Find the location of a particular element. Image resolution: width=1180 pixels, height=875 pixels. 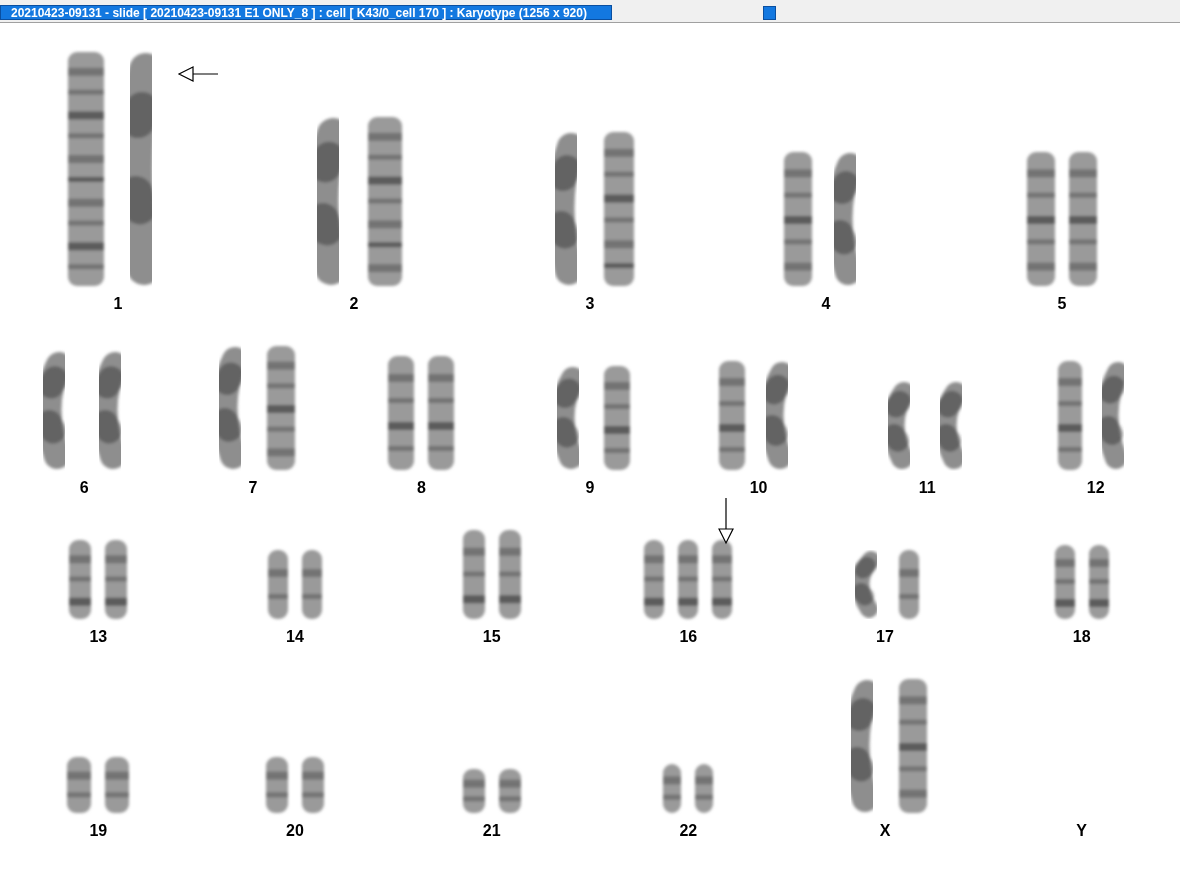

chromosome-label: 4 is located at coordinates (826, 304).